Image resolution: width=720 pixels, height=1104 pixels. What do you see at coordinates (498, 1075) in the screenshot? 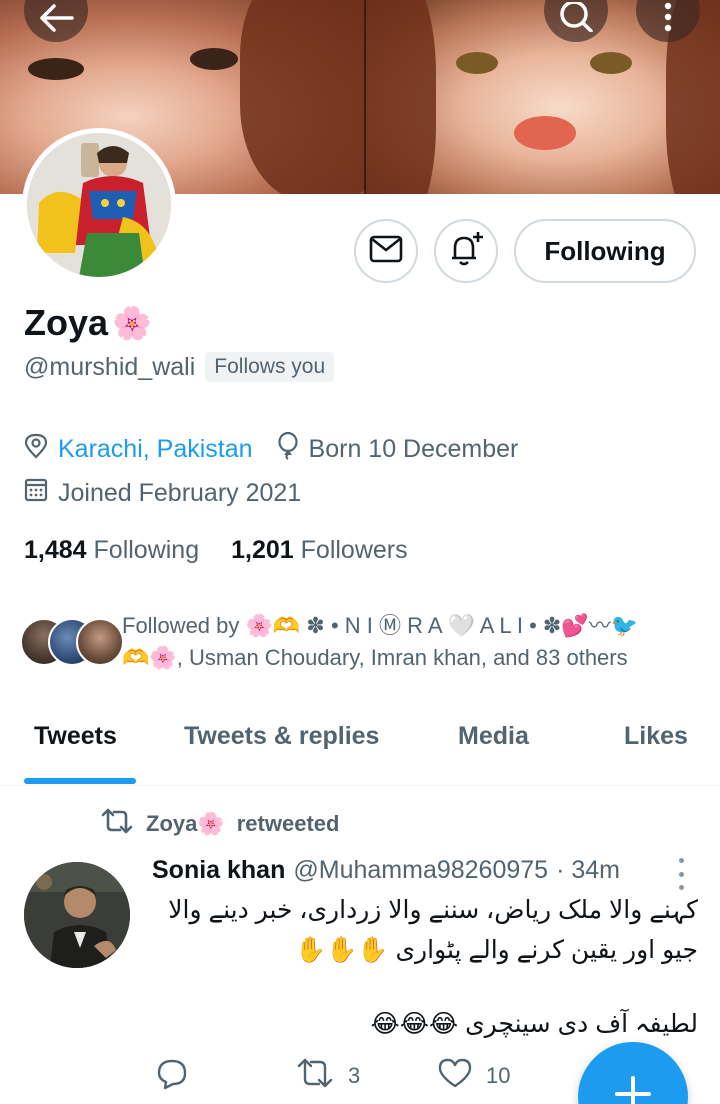
I see `like-count: 10` at bounding box center [498, 1075].